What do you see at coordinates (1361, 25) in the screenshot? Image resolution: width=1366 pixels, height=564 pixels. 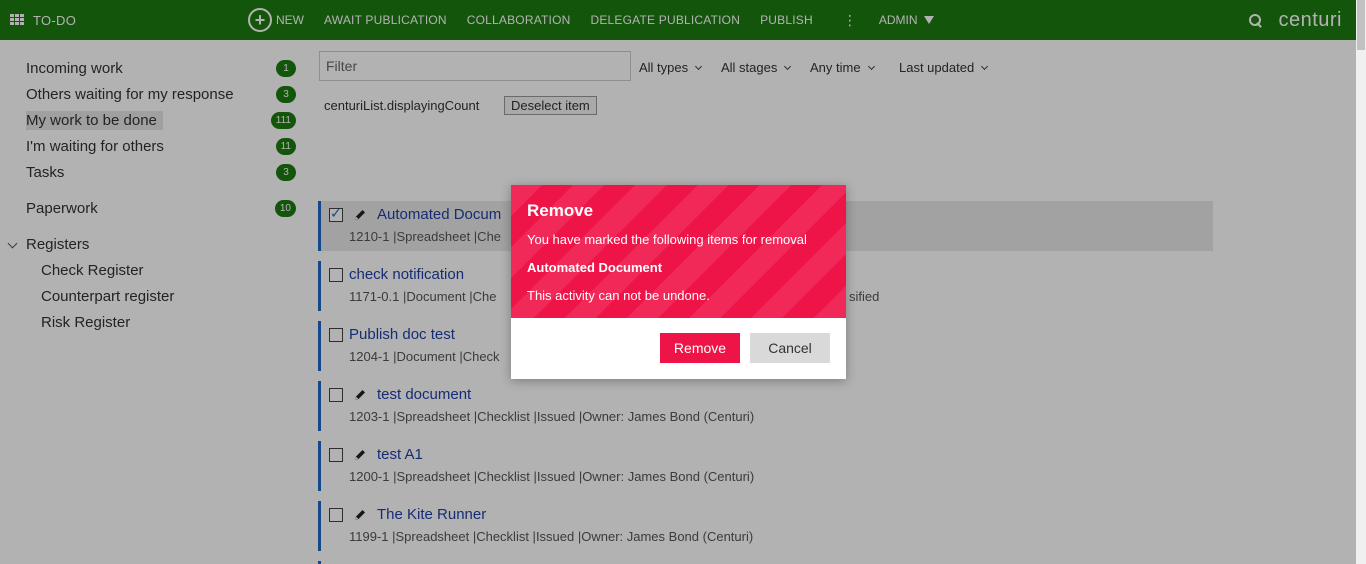 I see `scrollbar-thumb` at bounding box center [1361, 25].